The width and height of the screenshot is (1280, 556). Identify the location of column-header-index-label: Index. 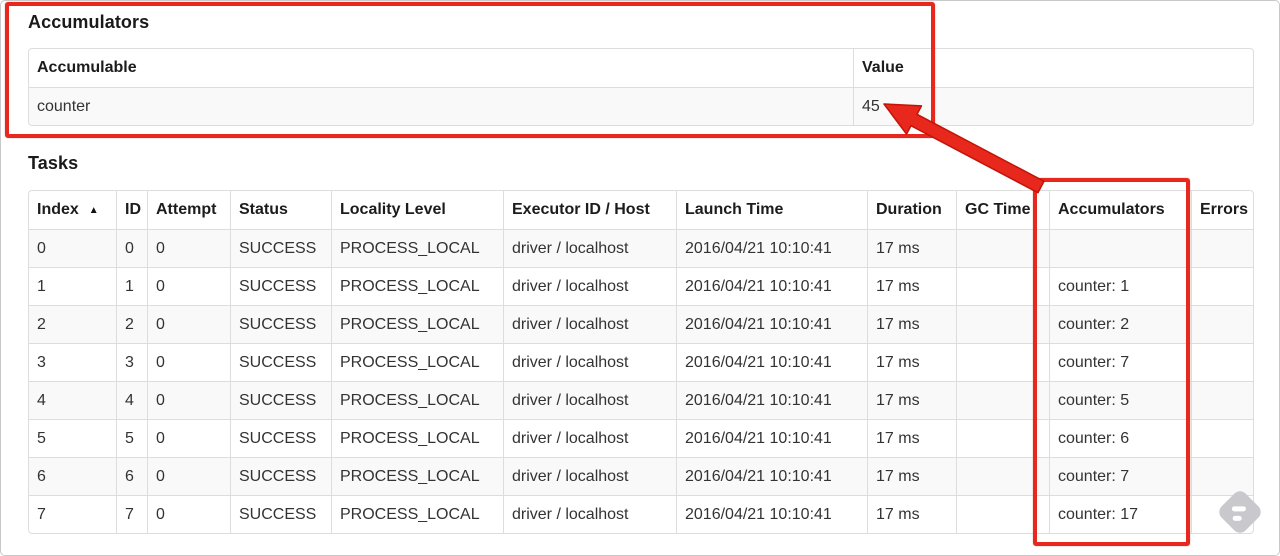
(58, 209).